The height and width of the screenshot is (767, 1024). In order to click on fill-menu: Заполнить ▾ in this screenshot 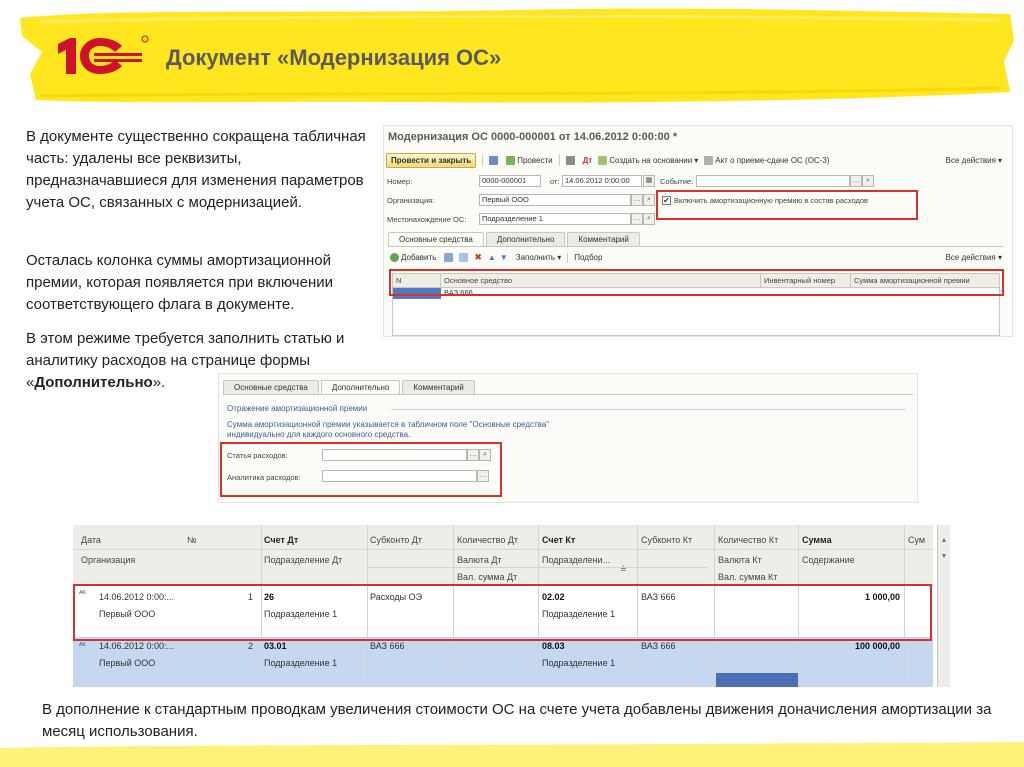, I will do `click(539, 257)`.